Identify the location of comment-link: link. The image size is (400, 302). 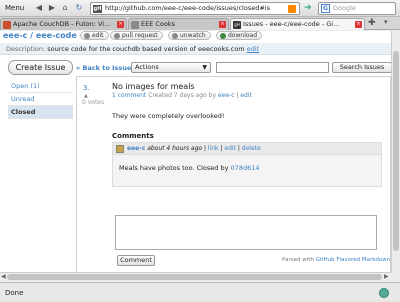
(213, 148).